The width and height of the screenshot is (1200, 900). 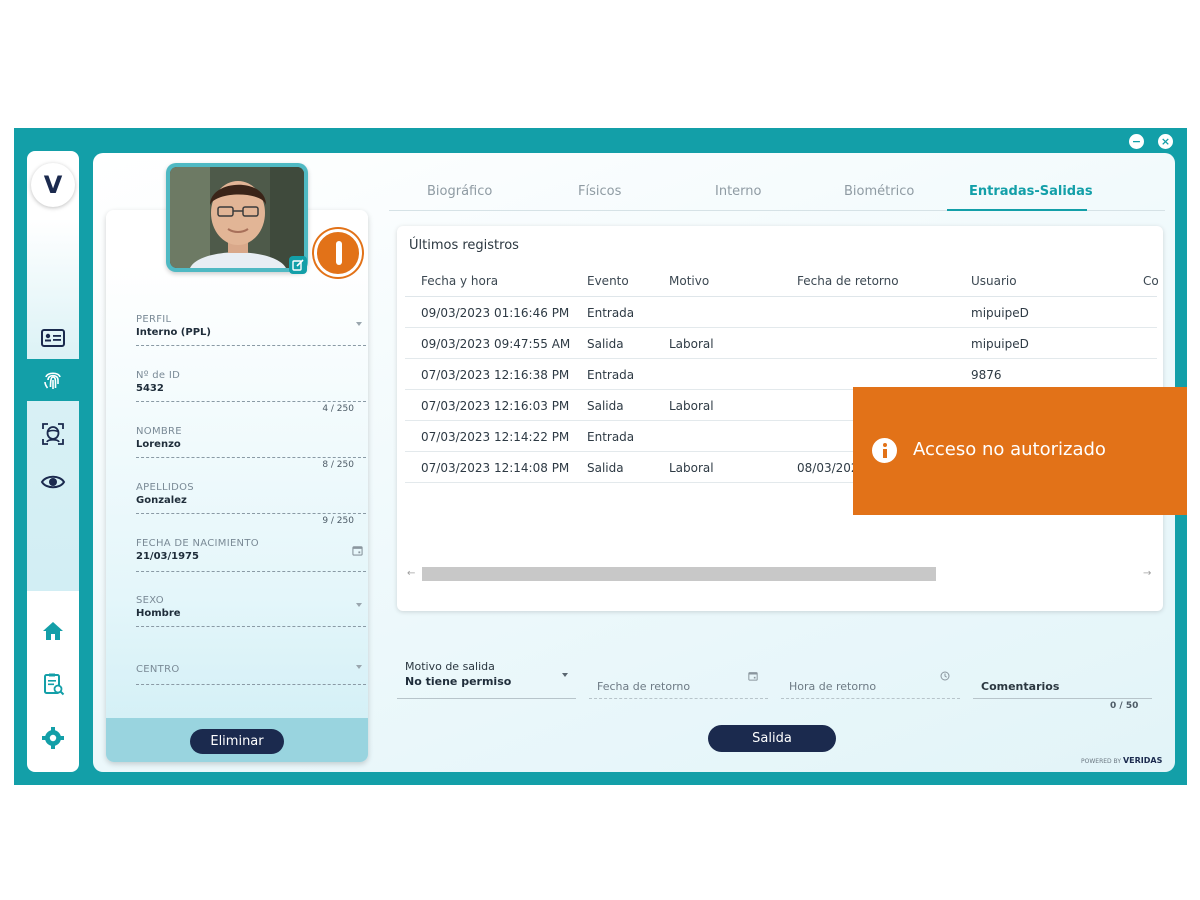 I want to click on table-row: 09/03/2023 01:16:46 PM Entrada mipuipeD, so click(x=781, y=312).